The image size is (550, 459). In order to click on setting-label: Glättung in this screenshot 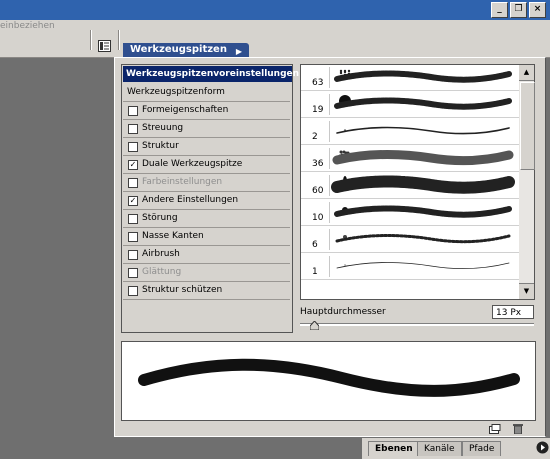, I will do `click(162, 272)`.